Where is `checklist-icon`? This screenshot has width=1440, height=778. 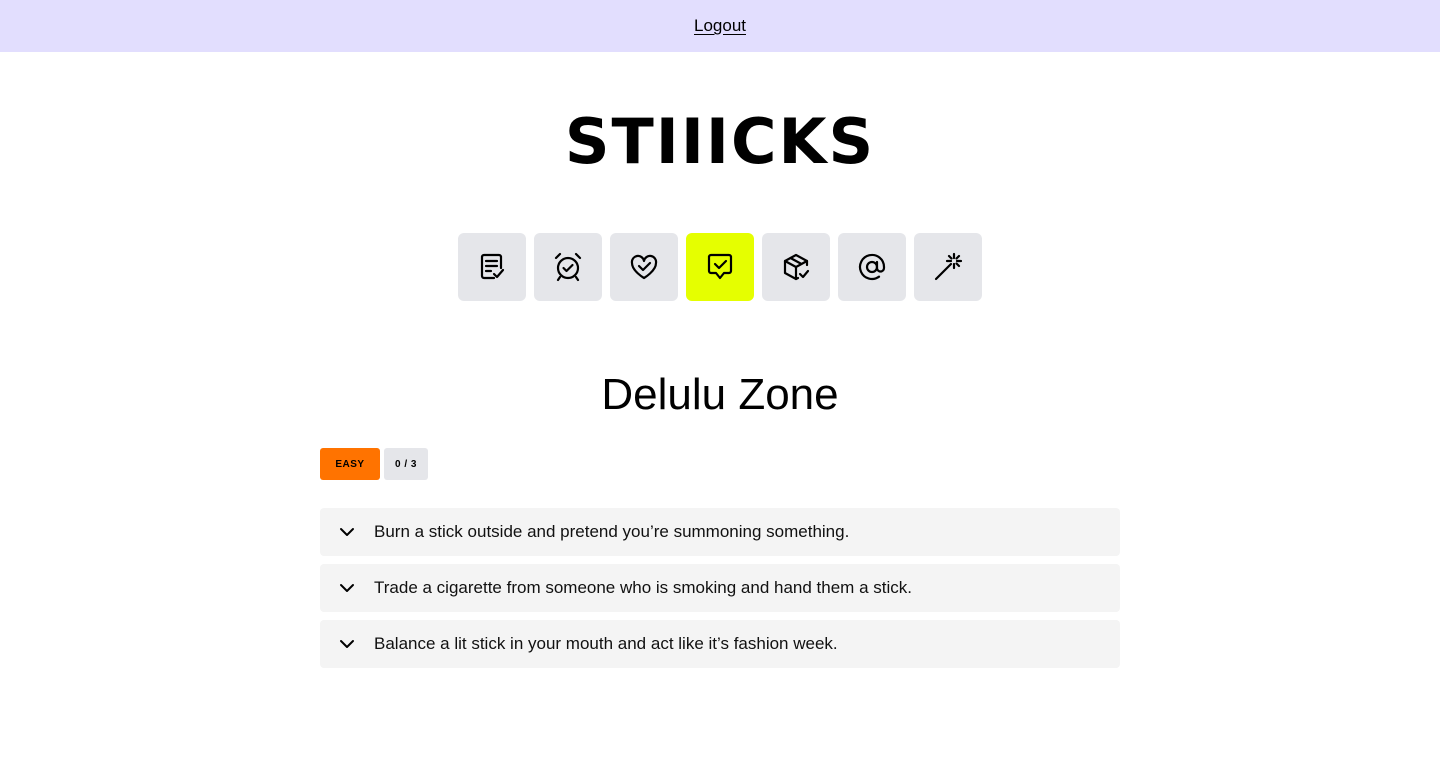 checklist-icon is located at coordinates (492, 266).